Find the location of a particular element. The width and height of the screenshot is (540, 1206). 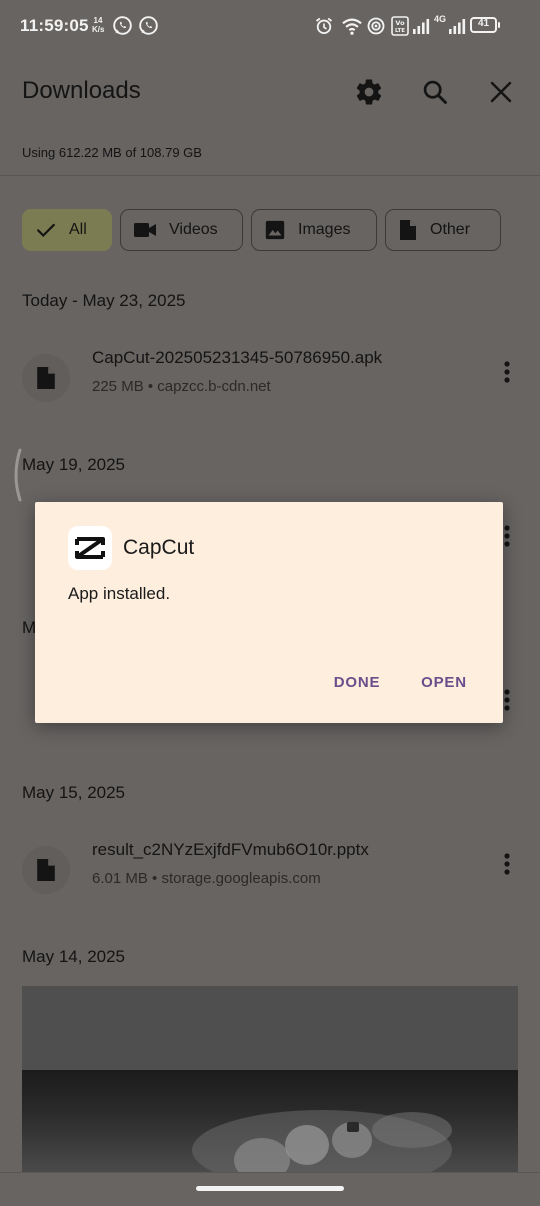

filter-chip-all: All is located at coordinates (67, 230).